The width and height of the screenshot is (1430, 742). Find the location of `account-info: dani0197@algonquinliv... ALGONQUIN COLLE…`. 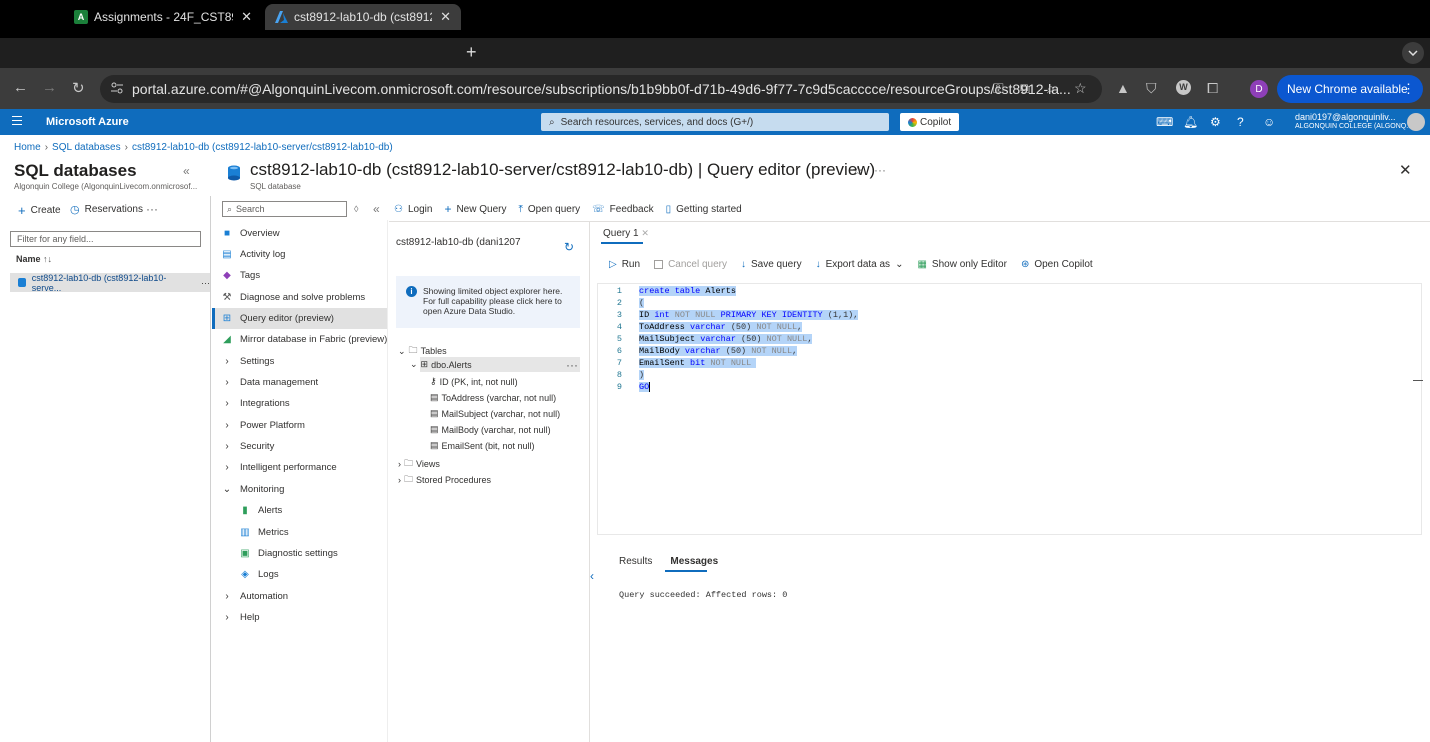

account-info: dani0197@algonquinliv... ALGONQUIN COLLE… is located at coordinates (1353, 122).